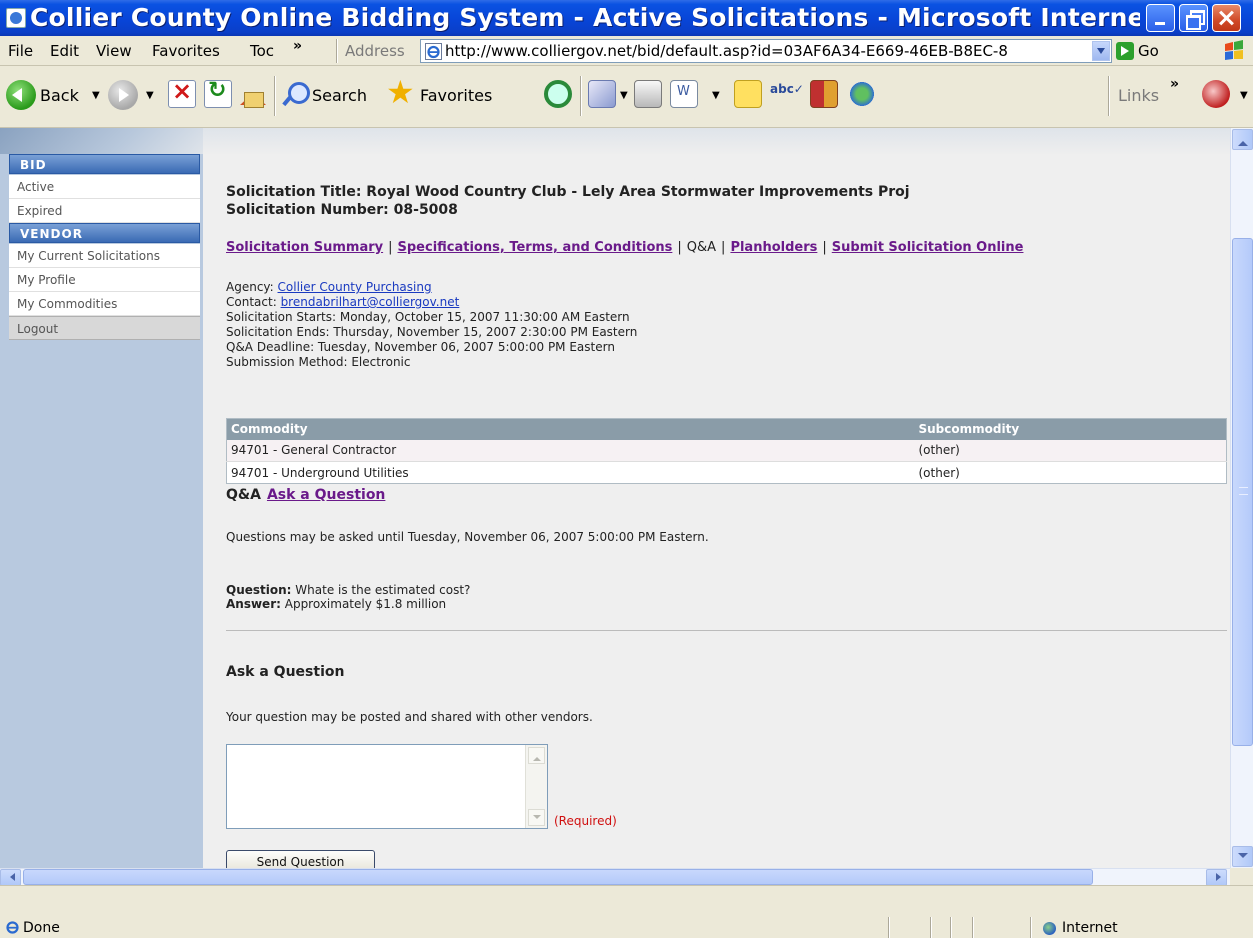 The image size is (1253, 938). I want to click on history-icon, so click(558, 94).